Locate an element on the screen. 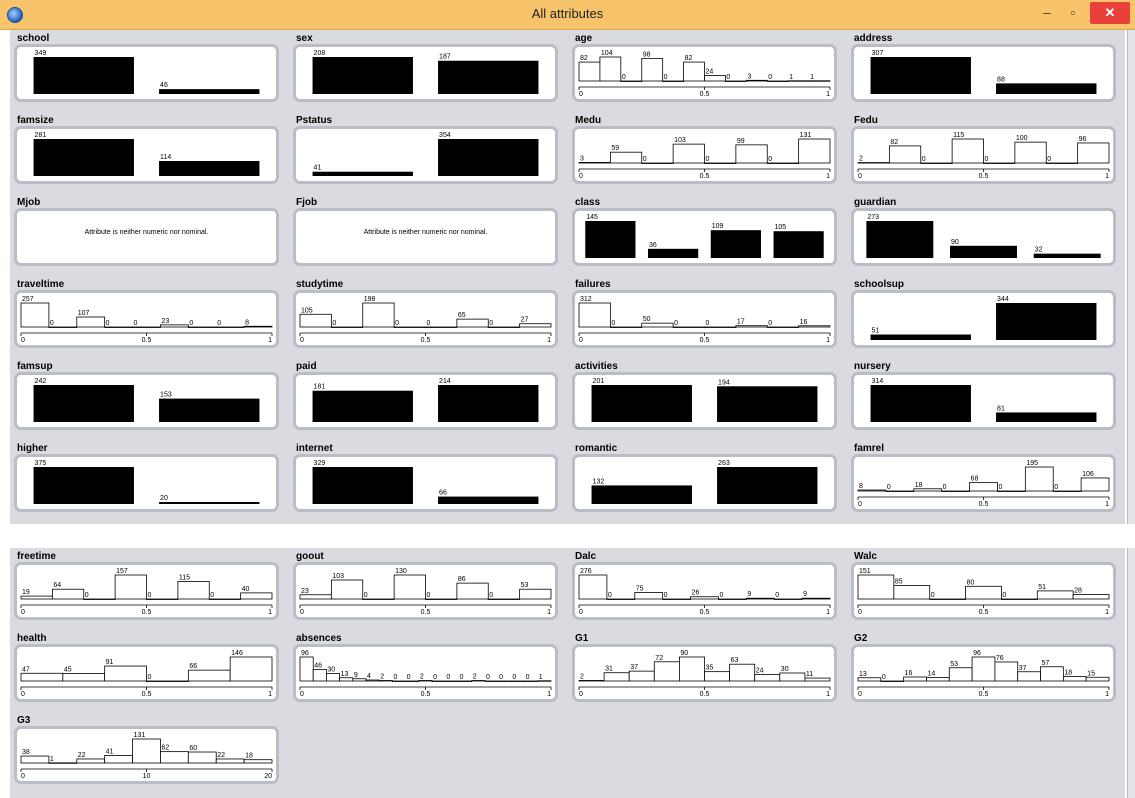  window-title: All attributes is located at coordinates (567, 13).